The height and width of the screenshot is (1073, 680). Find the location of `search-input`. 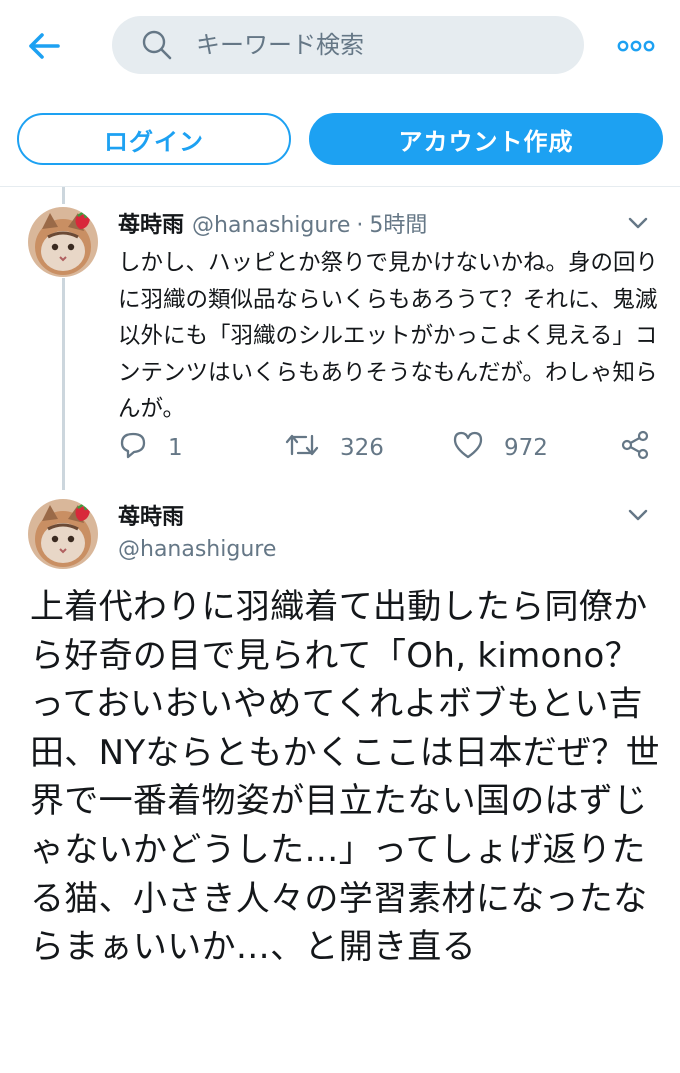

search-input is located at coordinates (361, 45).